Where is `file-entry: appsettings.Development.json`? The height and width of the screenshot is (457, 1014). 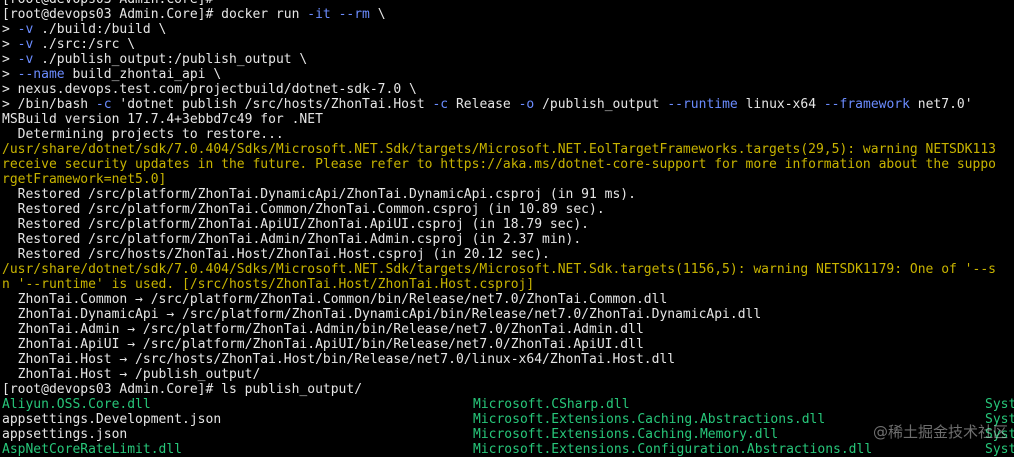
file-entry: appsettings.Development.json is located at coordinates (112, 419).